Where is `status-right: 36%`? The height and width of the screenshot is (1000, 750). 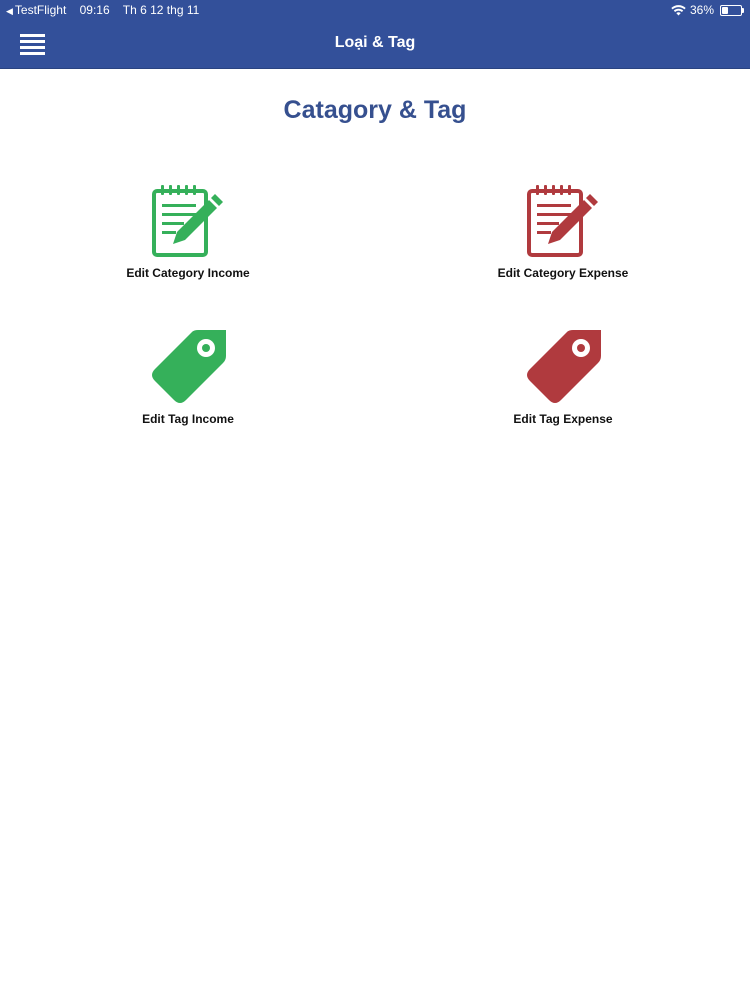
status-right: 36% is located at coordinates (707, 10).